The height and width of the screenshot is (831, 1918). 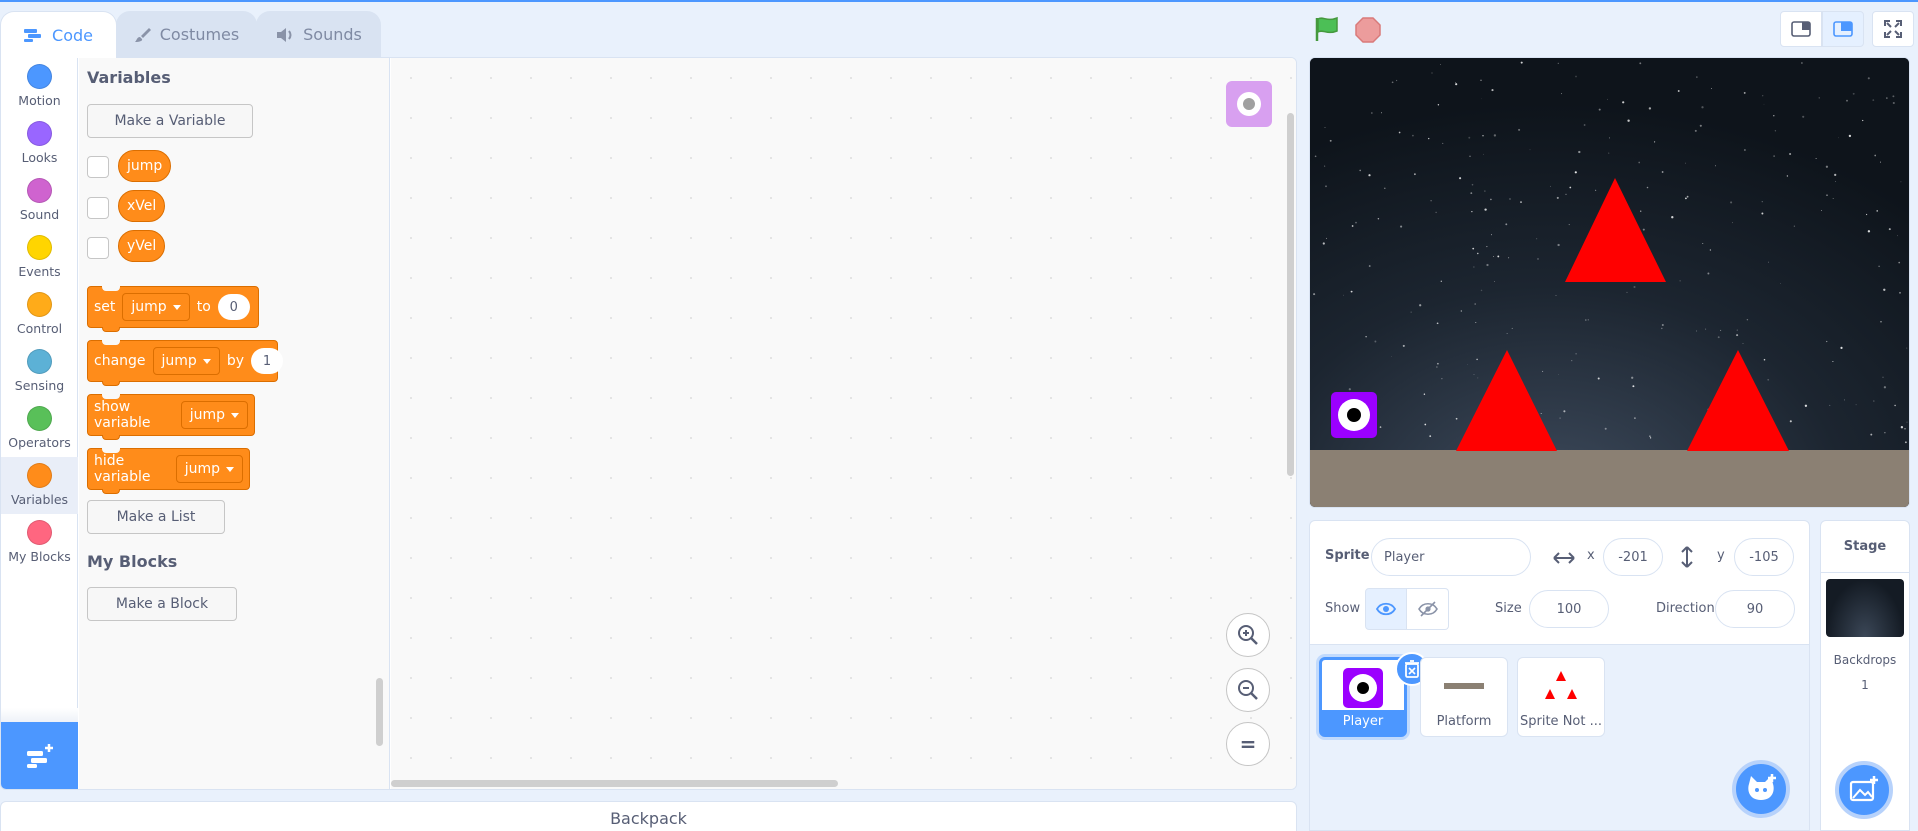 I want to click on category-events: Events, so click(x=39, y=257).